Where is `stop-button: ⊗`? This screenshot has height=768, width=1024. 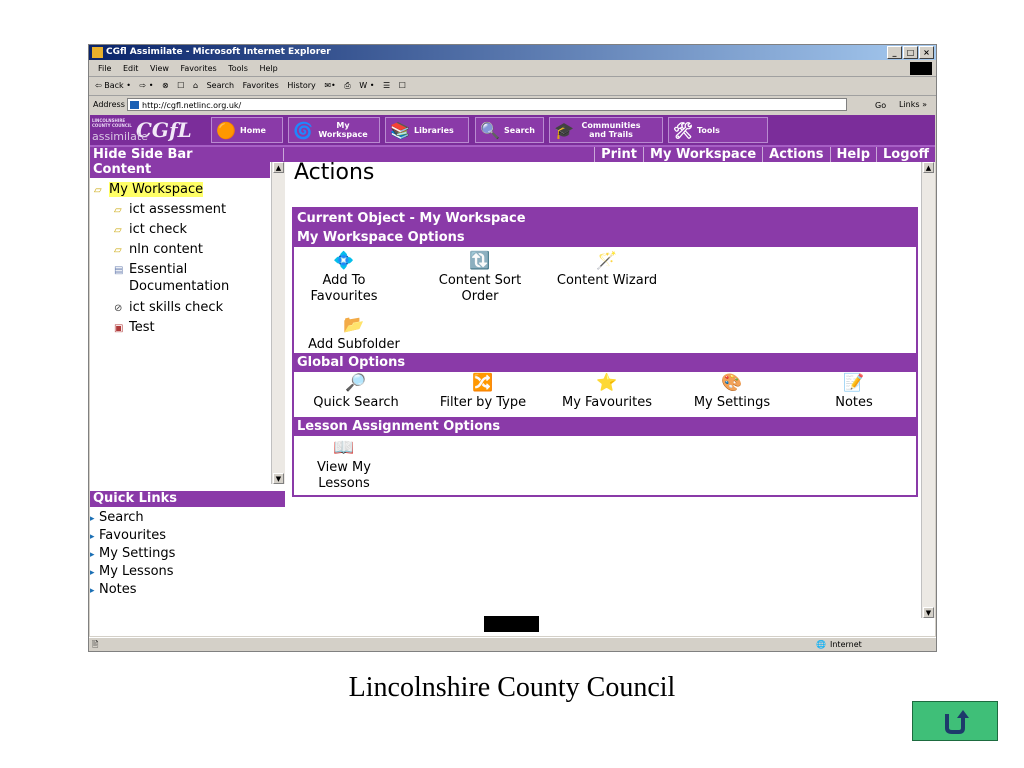
stop-button: ⊗ is located at coordinates (165, 85).